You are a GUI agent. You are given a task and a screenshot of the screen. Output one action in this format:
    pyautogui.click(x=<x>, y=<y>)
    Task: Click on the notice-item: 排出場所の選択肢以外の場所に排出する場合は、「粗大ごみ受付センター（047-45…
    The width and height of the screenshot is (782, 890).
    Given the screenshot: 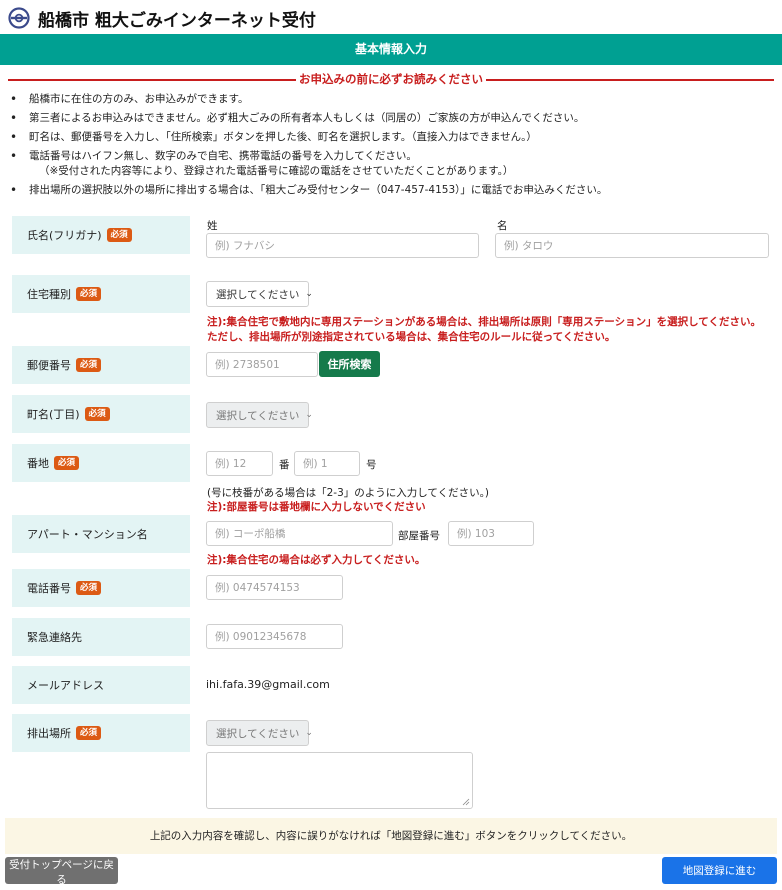 What is the action you would take?
    pyautogui.click(x=392, y=190)
    